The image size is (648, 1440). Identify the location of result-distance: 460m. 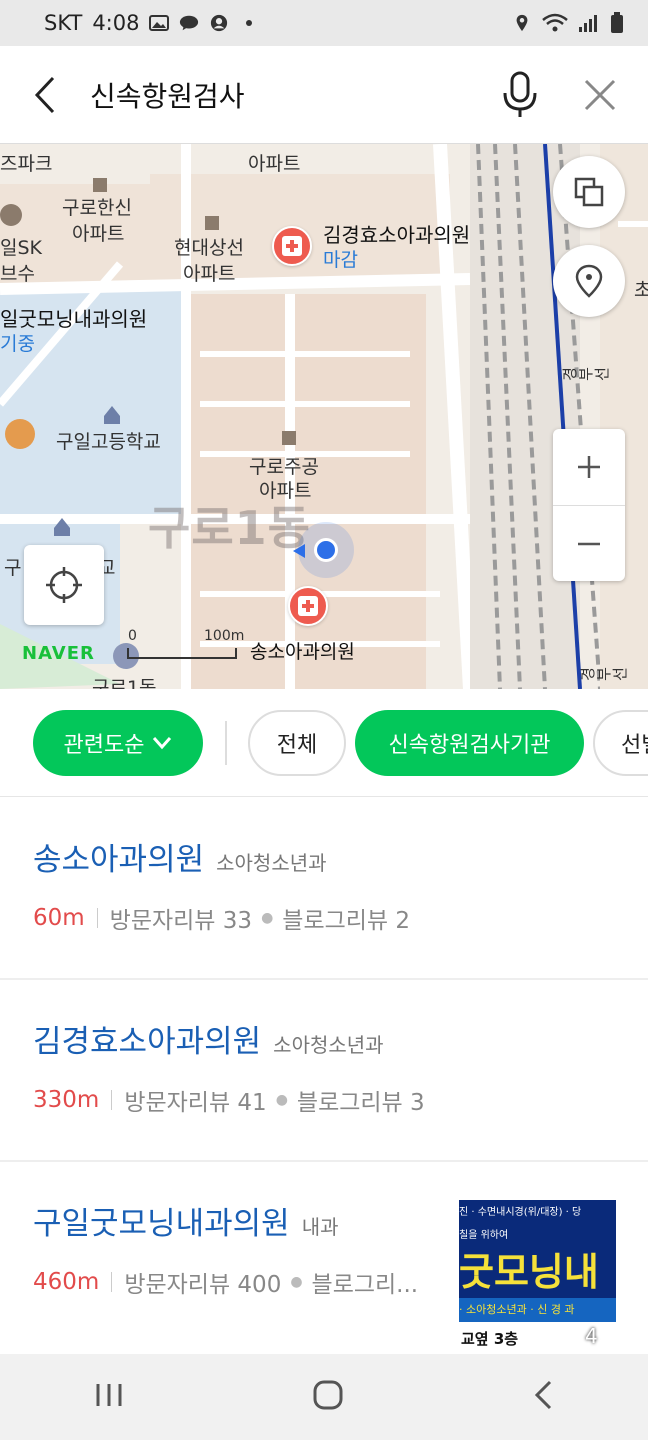
(66, 1282).